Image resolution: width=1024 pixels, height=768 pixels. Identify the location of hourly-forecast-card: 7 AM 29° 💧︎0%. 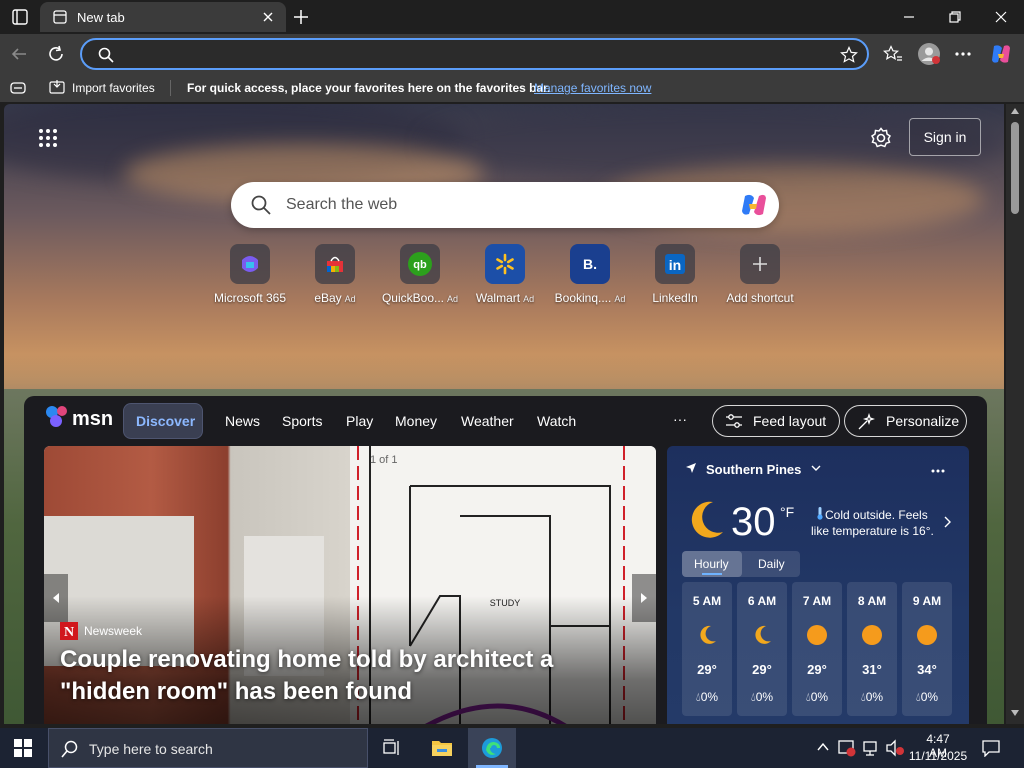
(817, 649).